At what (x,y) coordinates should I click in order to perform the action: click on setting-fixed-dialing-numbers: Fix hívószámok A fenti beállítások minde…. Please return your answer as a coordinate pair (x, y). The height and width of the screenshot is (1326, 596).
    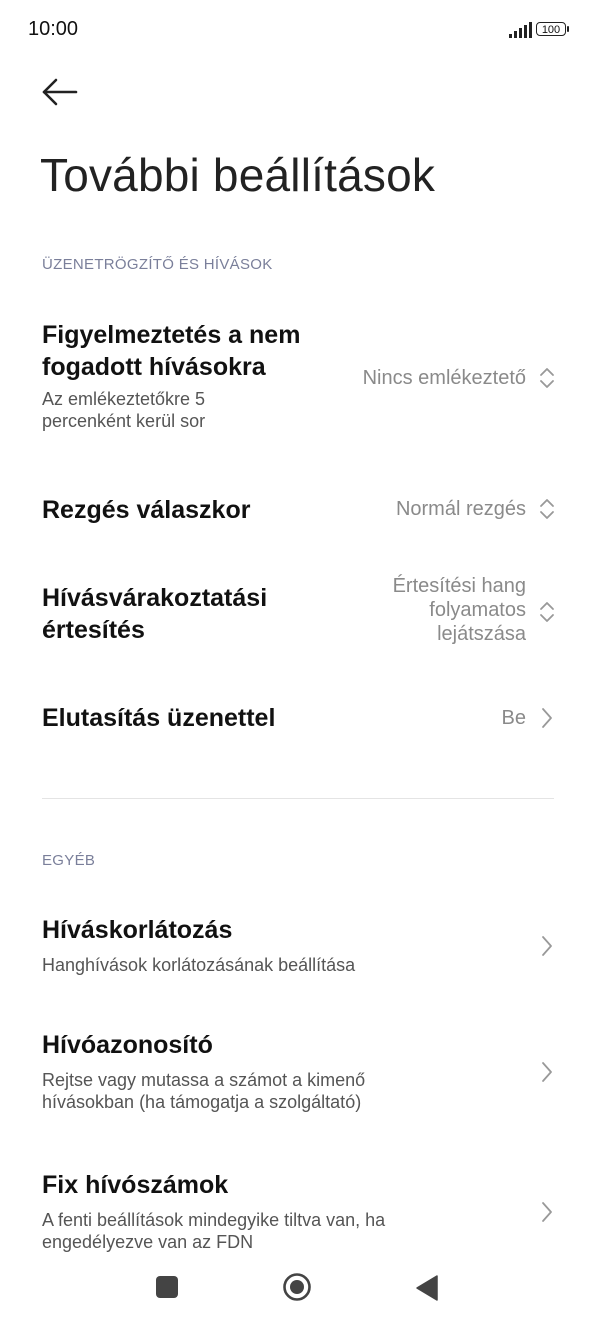
    Looking at the image, I should click on (298, 1214).